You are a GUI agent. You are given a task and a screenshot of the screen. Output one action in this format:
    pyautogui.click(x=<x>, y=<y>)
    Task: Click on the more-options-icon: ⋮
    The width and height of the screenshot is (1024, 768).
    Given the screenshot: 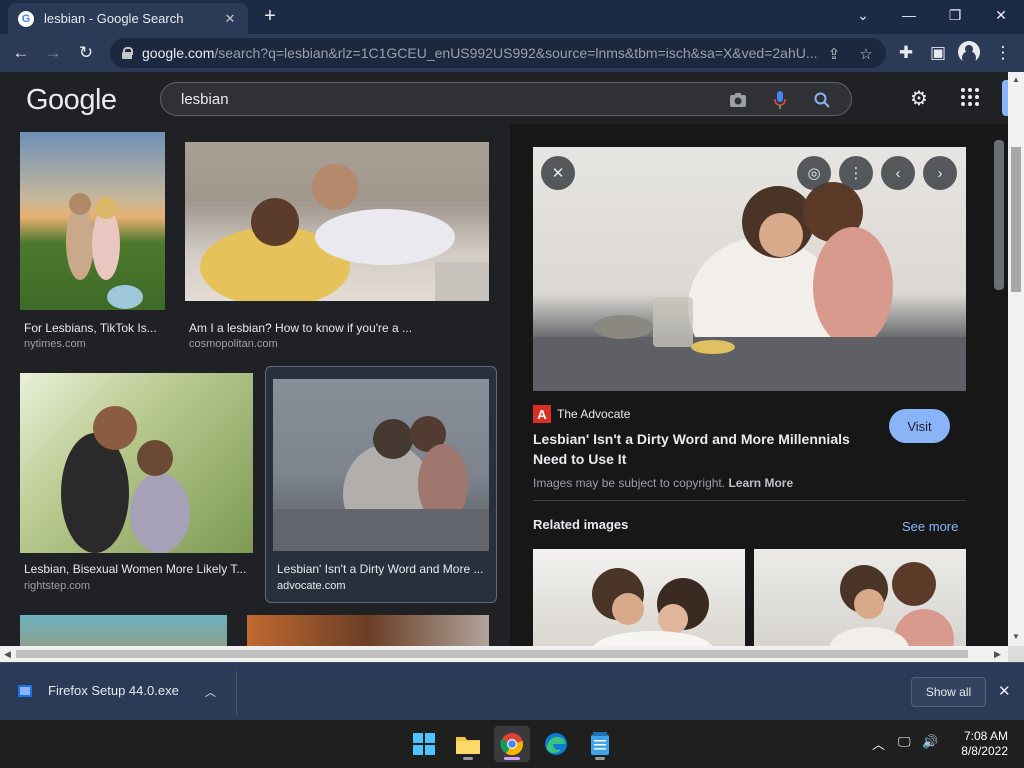 What is the action you would take?
    pyautogui.click(x=856, y=173)
    